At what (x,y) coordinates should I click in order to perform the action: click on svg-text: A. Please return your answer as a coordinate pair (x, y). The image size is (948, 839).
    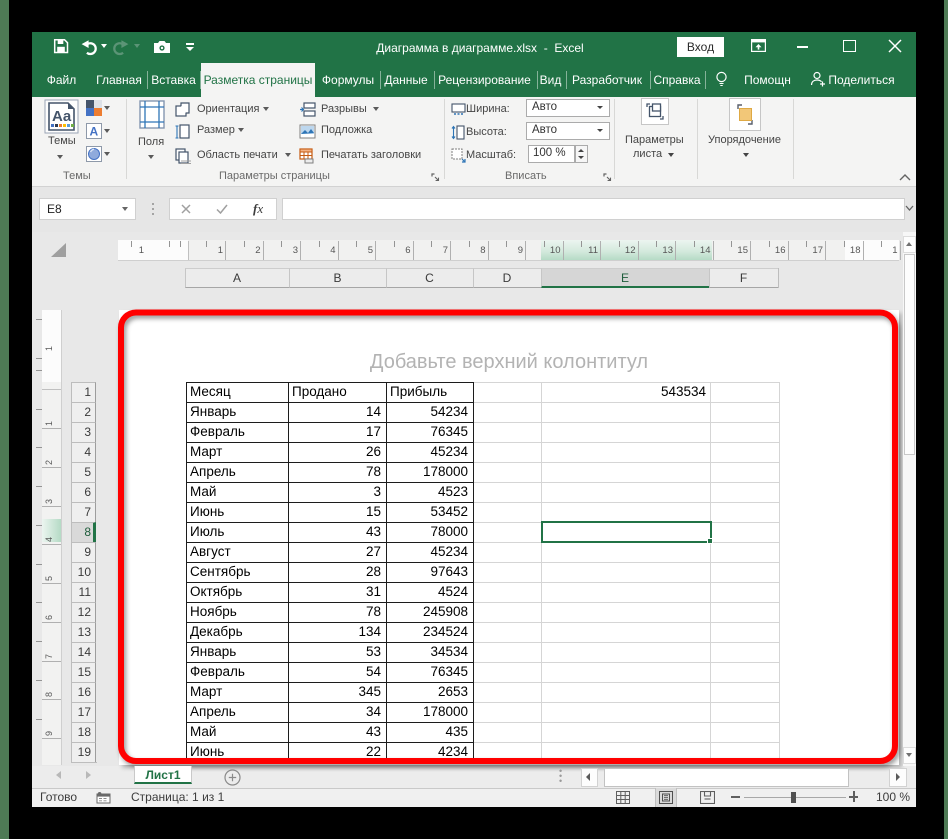
    Looking at the image, I should click on (94, 132).